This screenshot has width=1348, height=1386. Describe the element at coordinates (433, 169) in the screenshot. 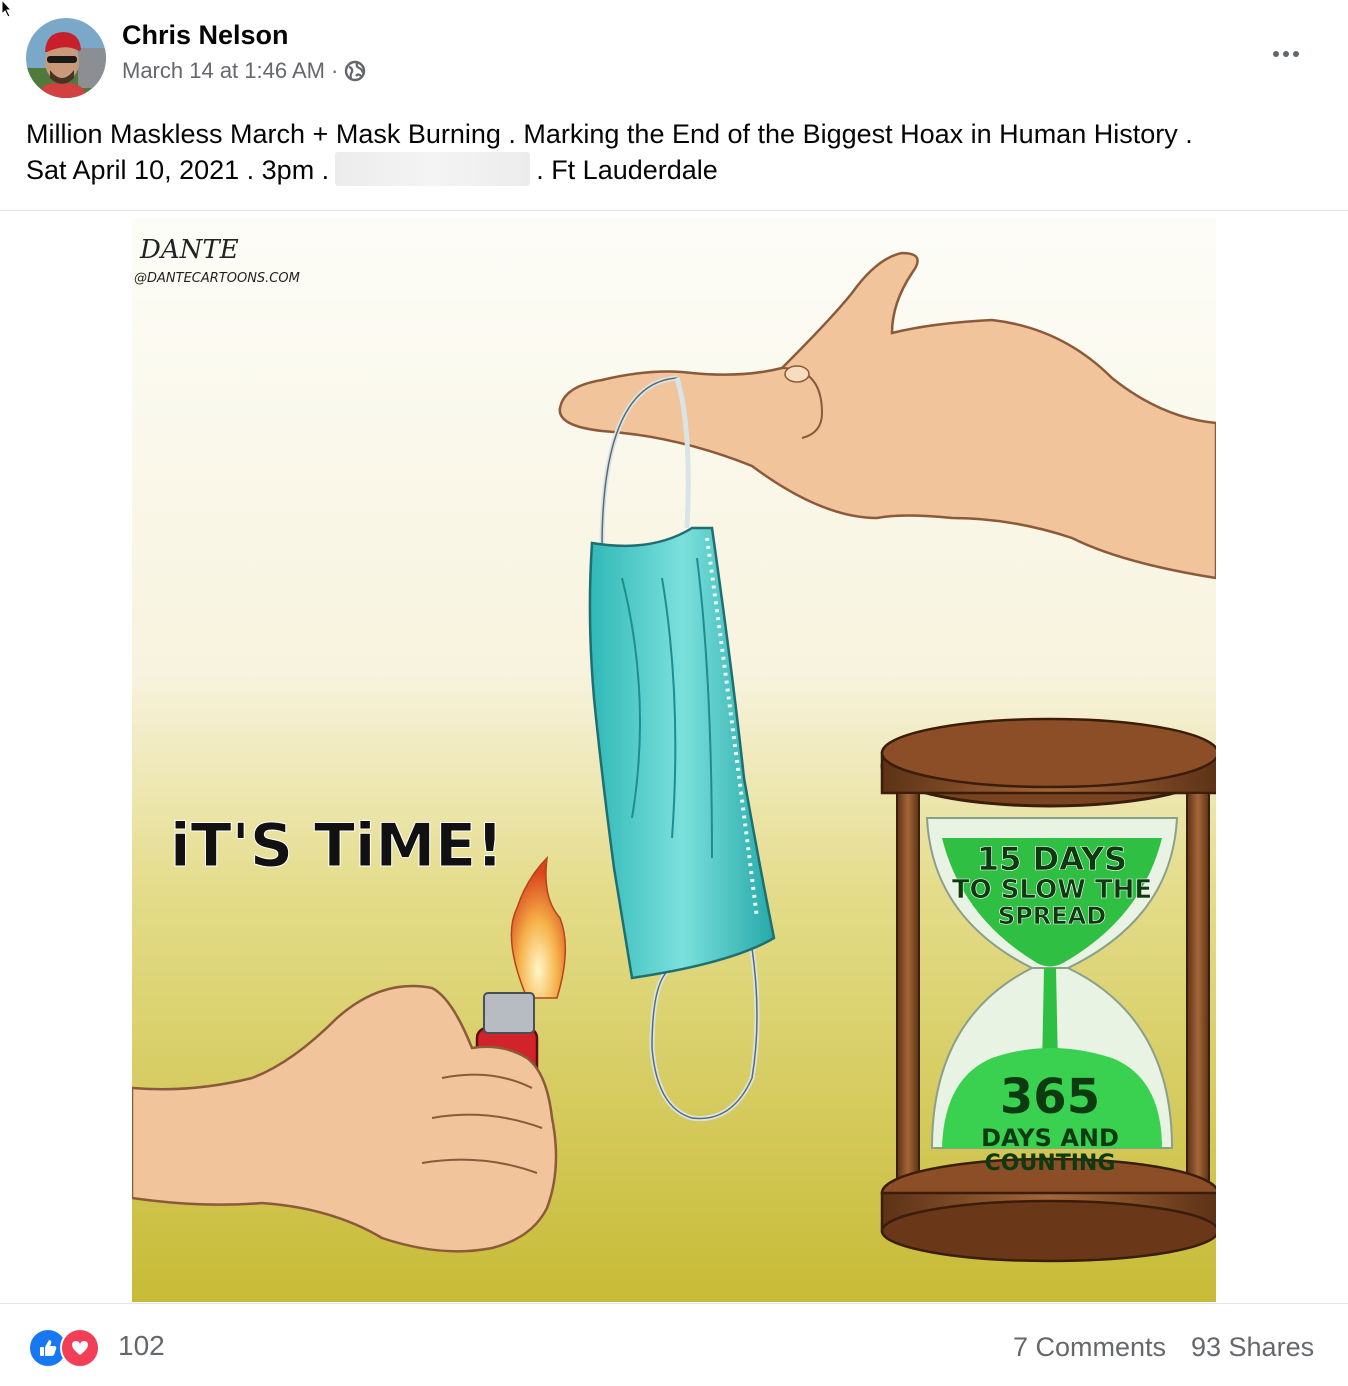

I see `redacted-location` at that location.